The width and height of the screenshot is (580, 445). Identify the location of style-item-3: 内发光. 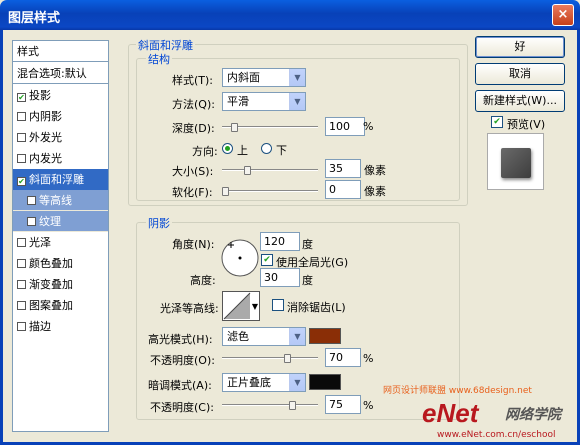
(60, 158).